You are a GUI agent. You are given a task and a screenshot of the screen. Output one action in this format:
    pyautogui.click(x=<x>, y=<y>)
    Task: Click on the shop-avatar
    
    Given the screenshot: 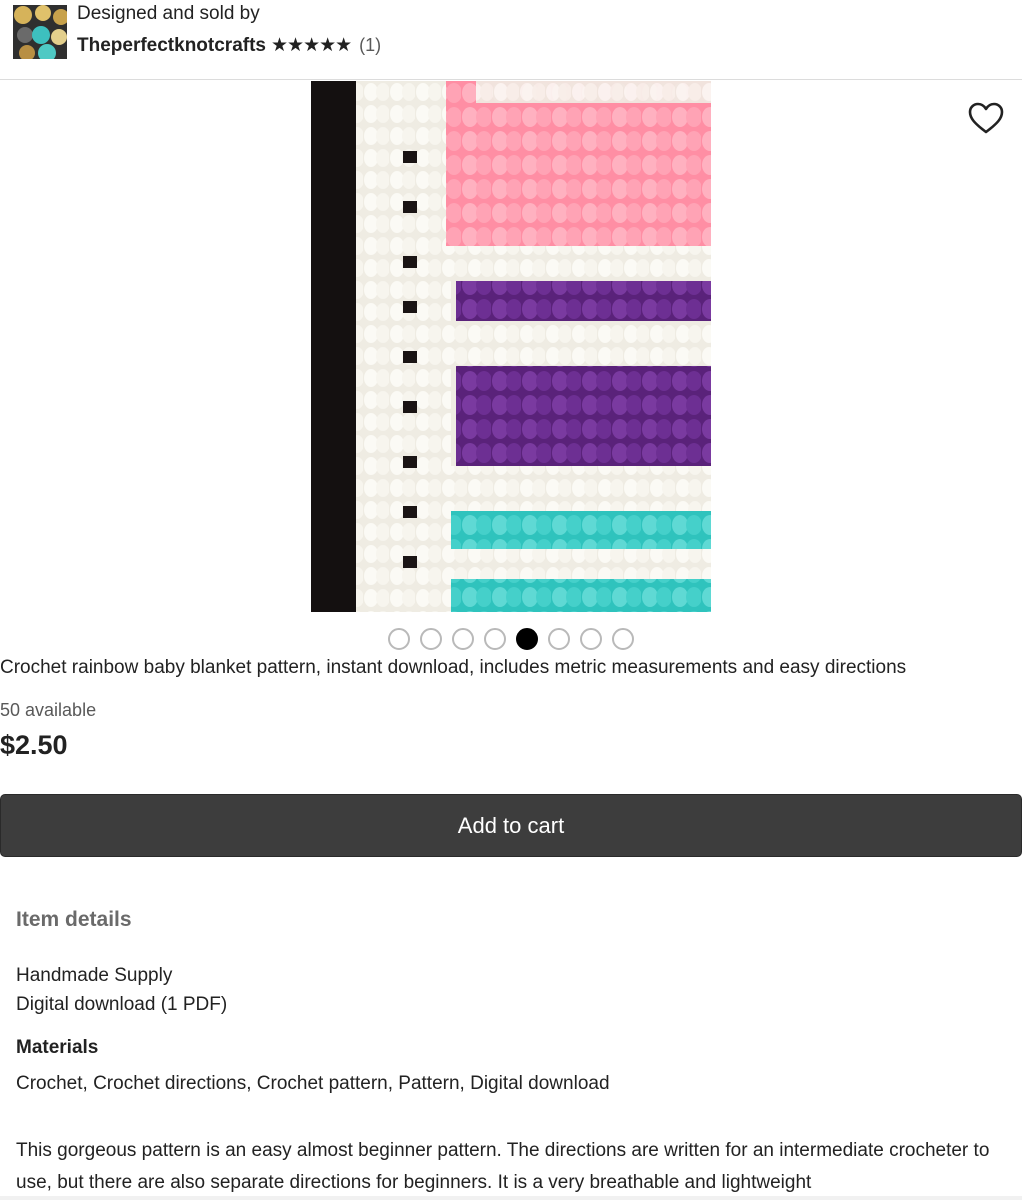 What is the action you would take?
    pyautogui.click(x=40, y=32)
    